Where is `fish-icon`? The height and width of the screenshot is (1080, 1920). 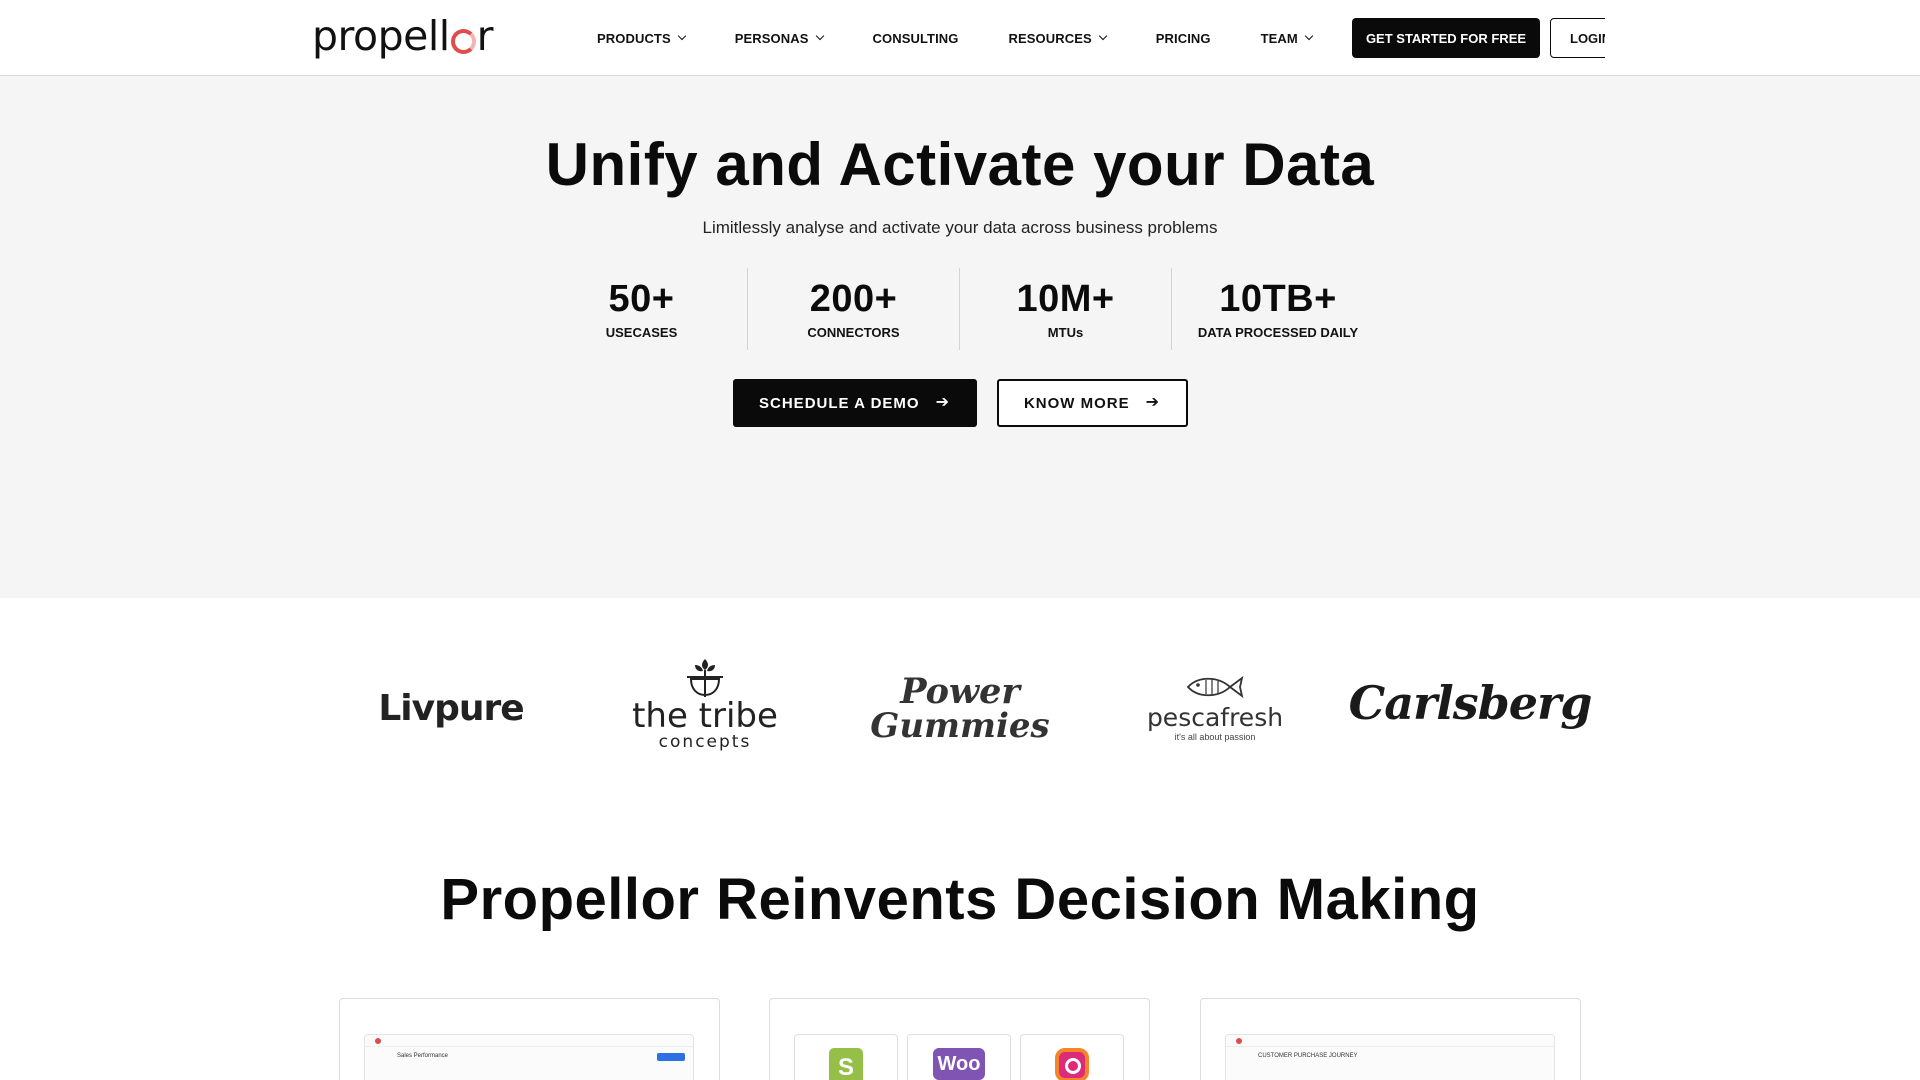
fish-icon is located at coordinates (1215, 687).